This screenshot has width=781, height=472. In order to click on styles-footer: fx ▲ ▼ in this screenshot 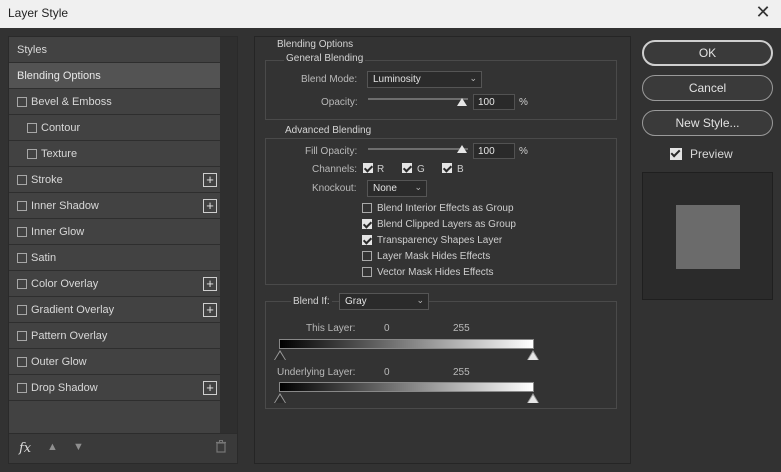, I will do `click(123, 448)`.